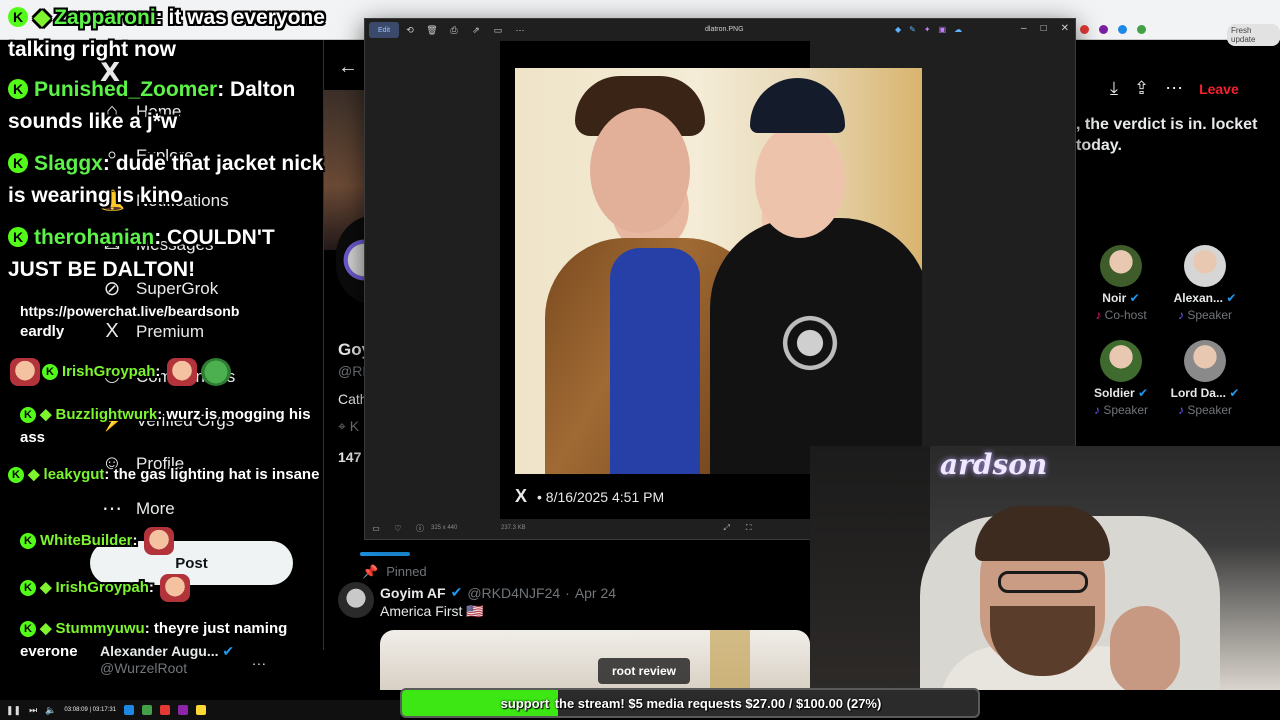 The image size is (1280, 720). I want to click on image-dimensions: 325 x 440, so click(444, 528).